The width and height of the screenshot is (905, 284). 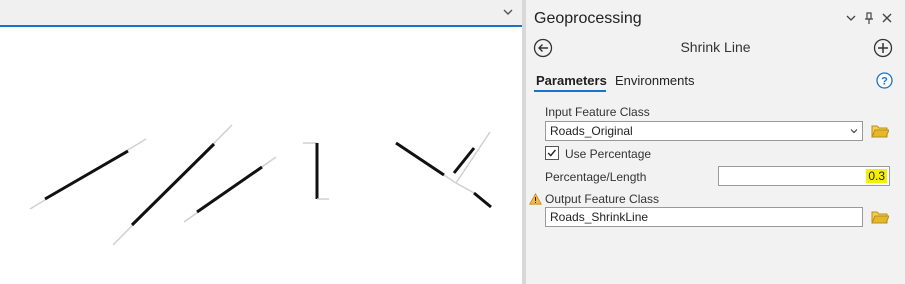 I want to click on tab-parameters: Parameters, so click(x=571, y=80).